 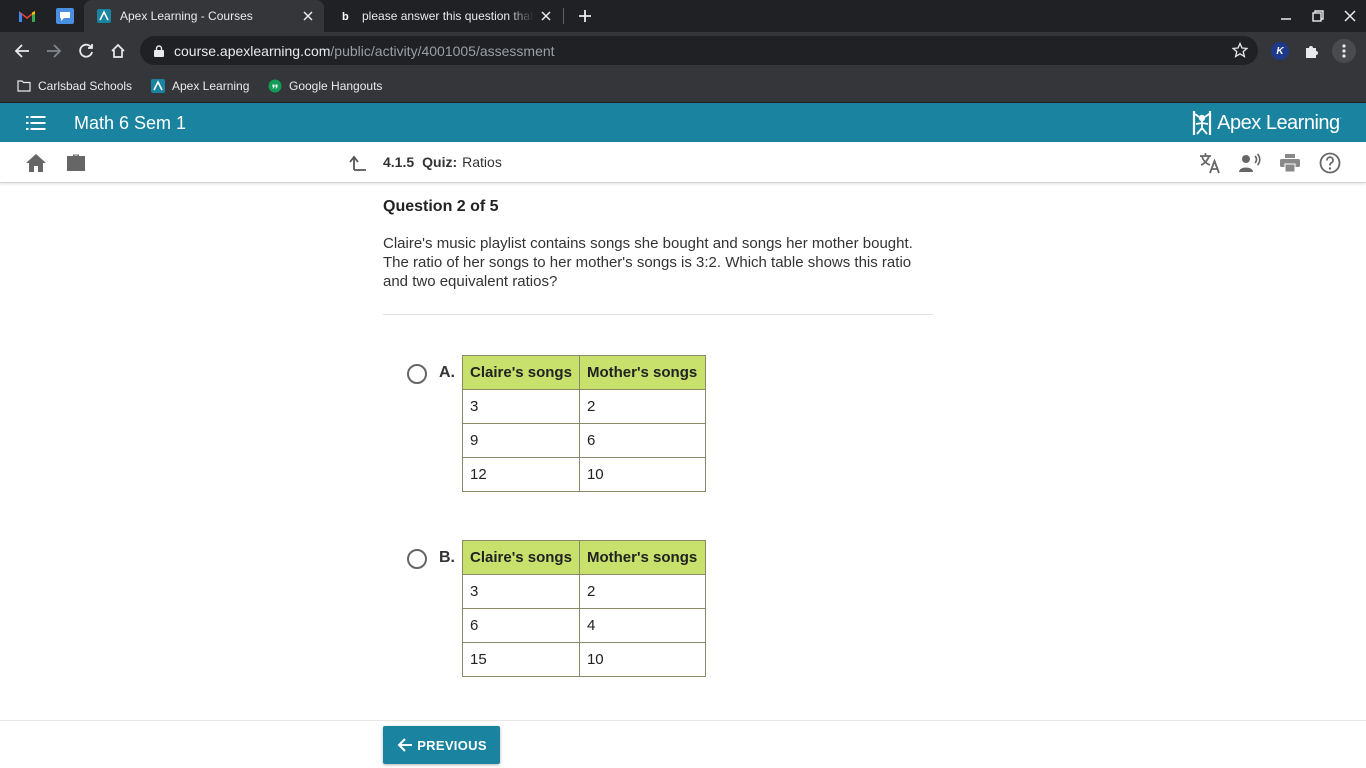 I want to click on browser-menu-button, so click(x=1344, y=51).